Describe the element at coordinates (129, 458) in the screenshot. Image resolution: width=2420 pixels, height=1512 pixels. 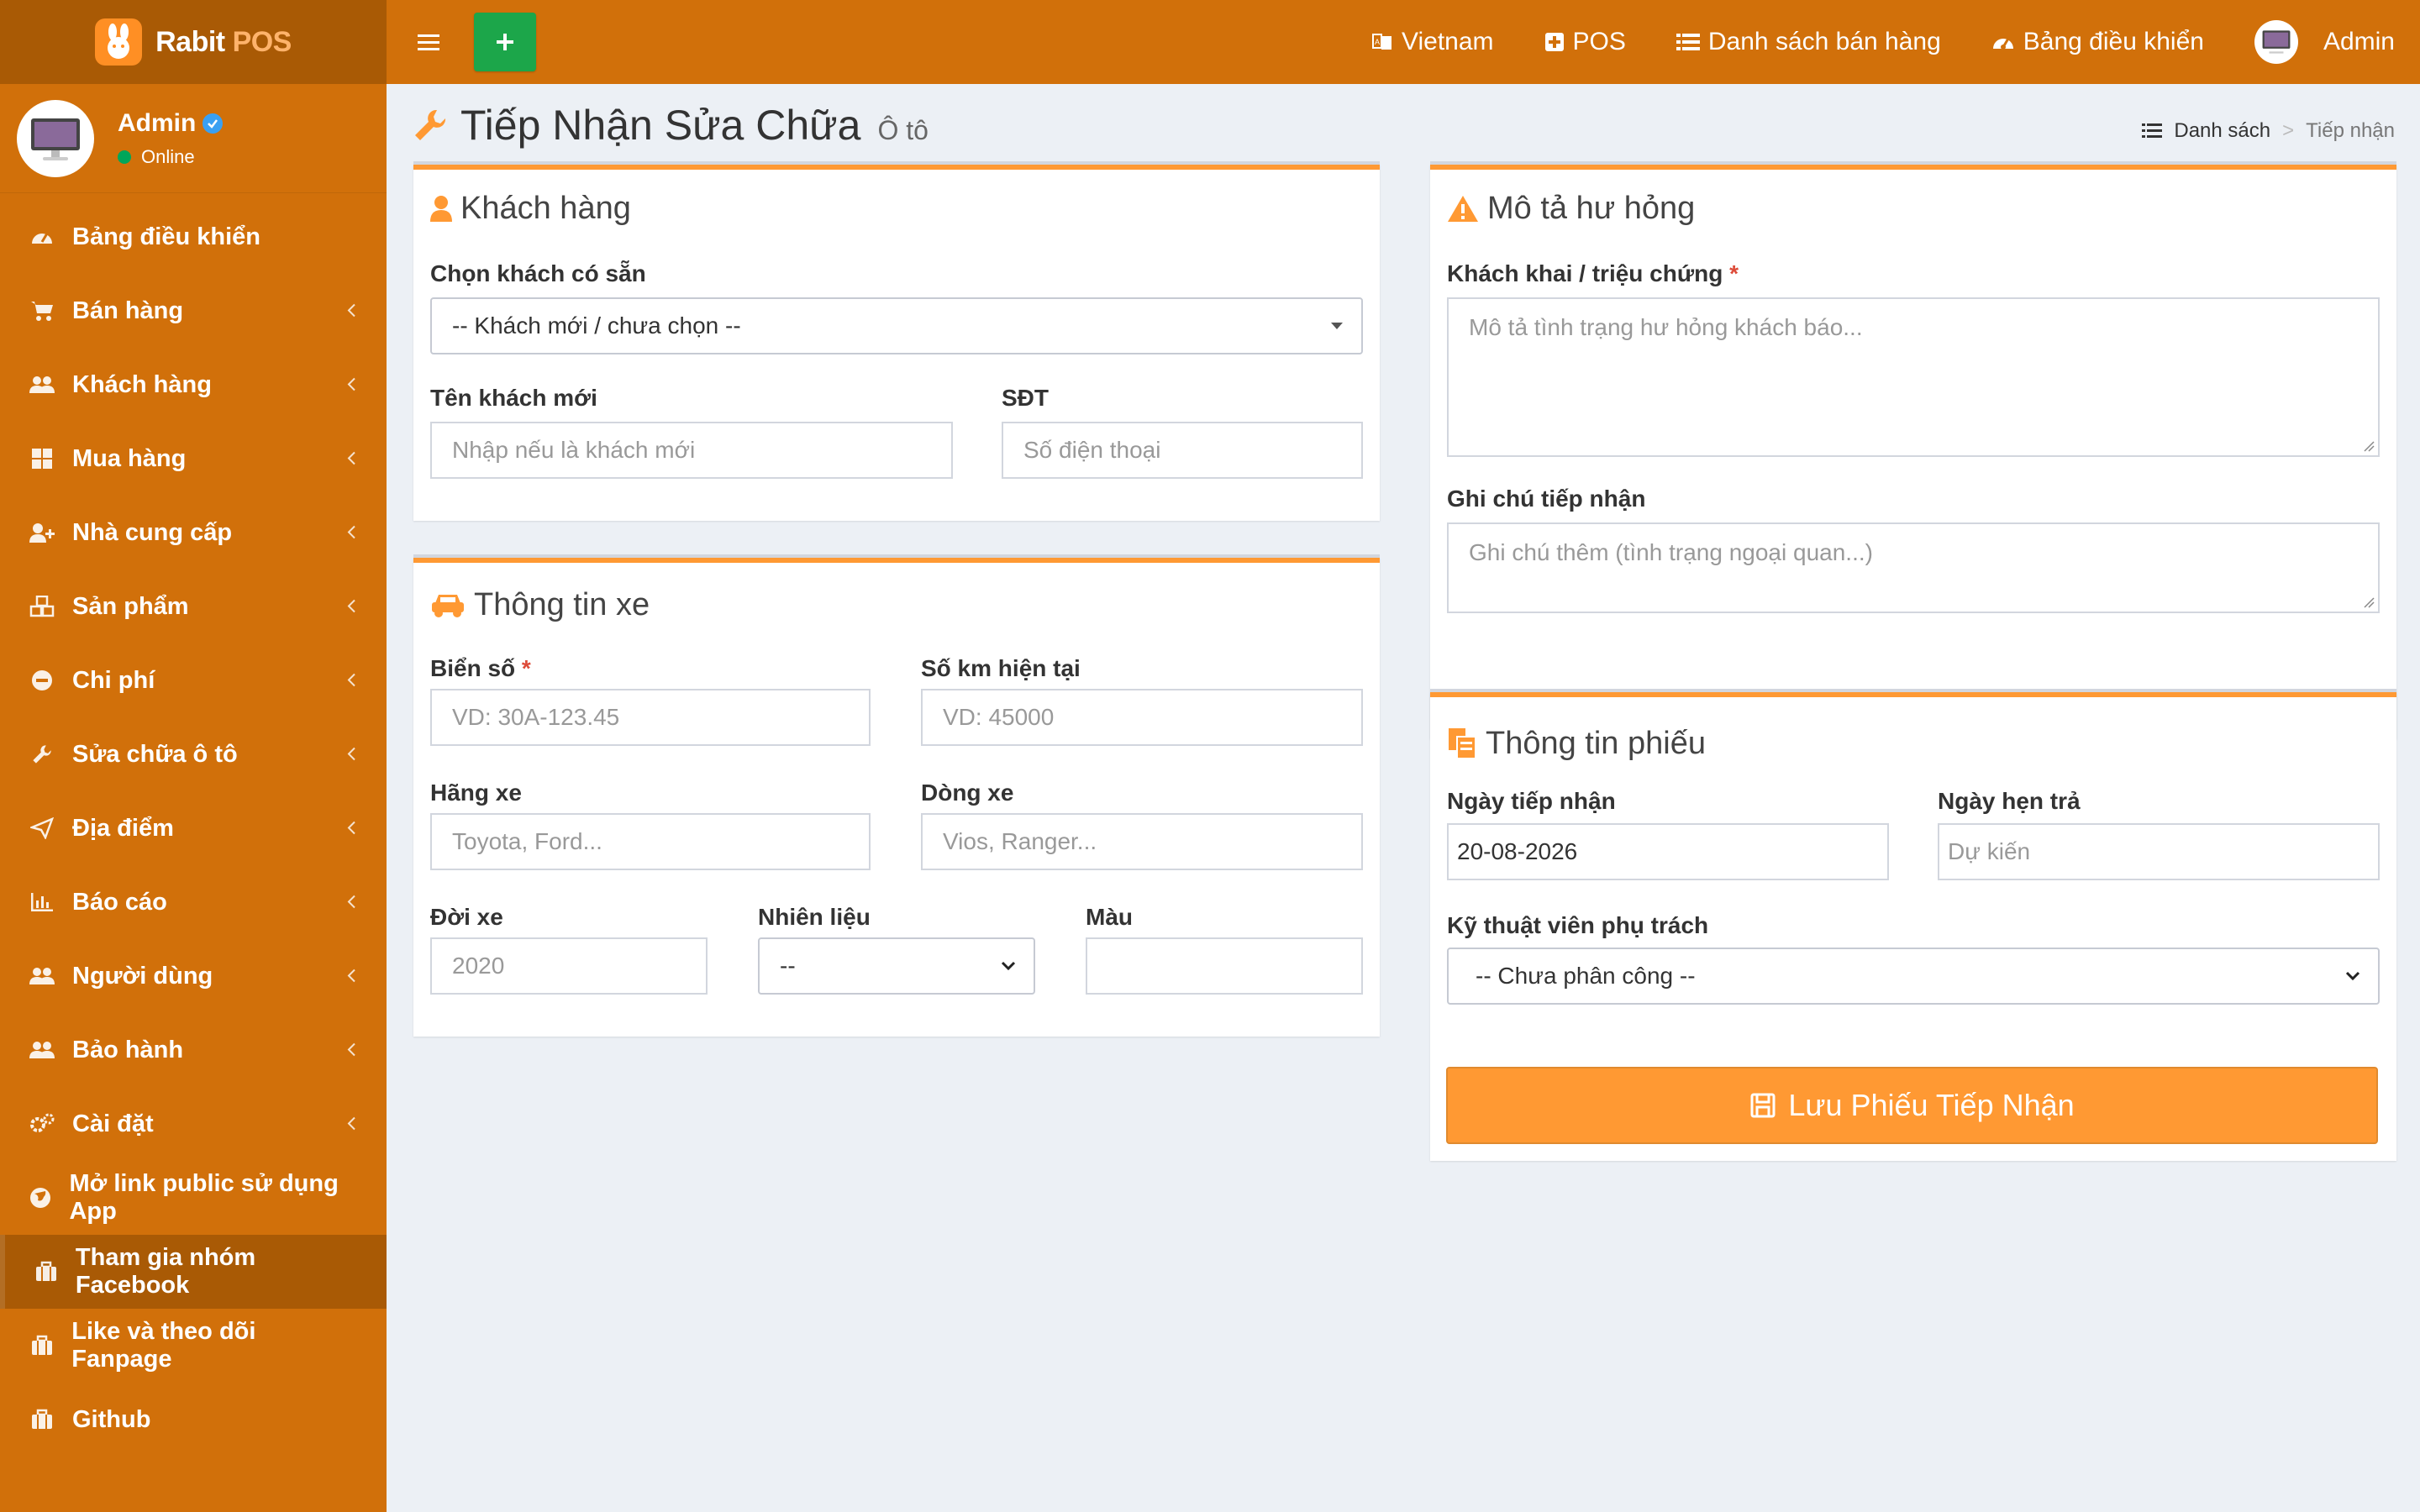
I see `sidebar-item-label: Mua hàng` at that location.